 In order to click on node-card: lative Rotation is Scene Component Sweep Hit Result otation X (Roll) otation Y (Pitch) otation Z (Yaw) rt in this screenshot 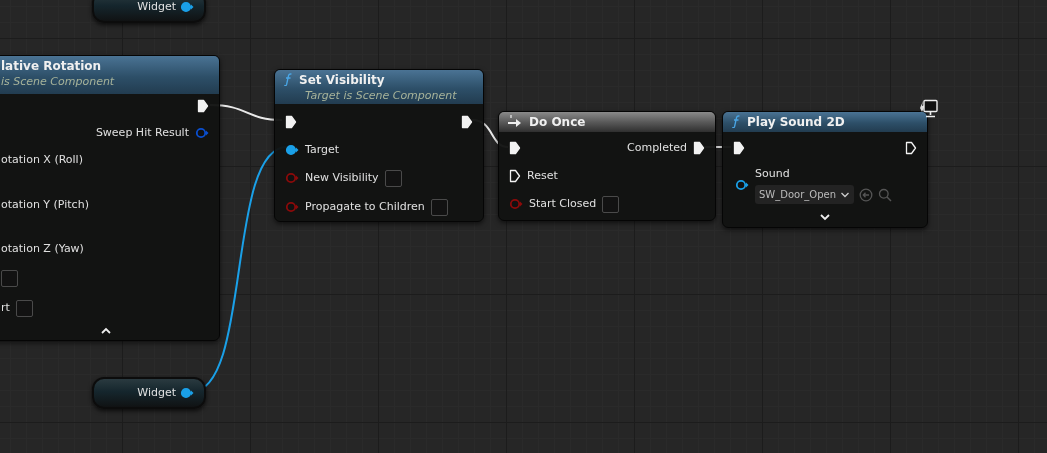, I will do `click(110, 198)`.